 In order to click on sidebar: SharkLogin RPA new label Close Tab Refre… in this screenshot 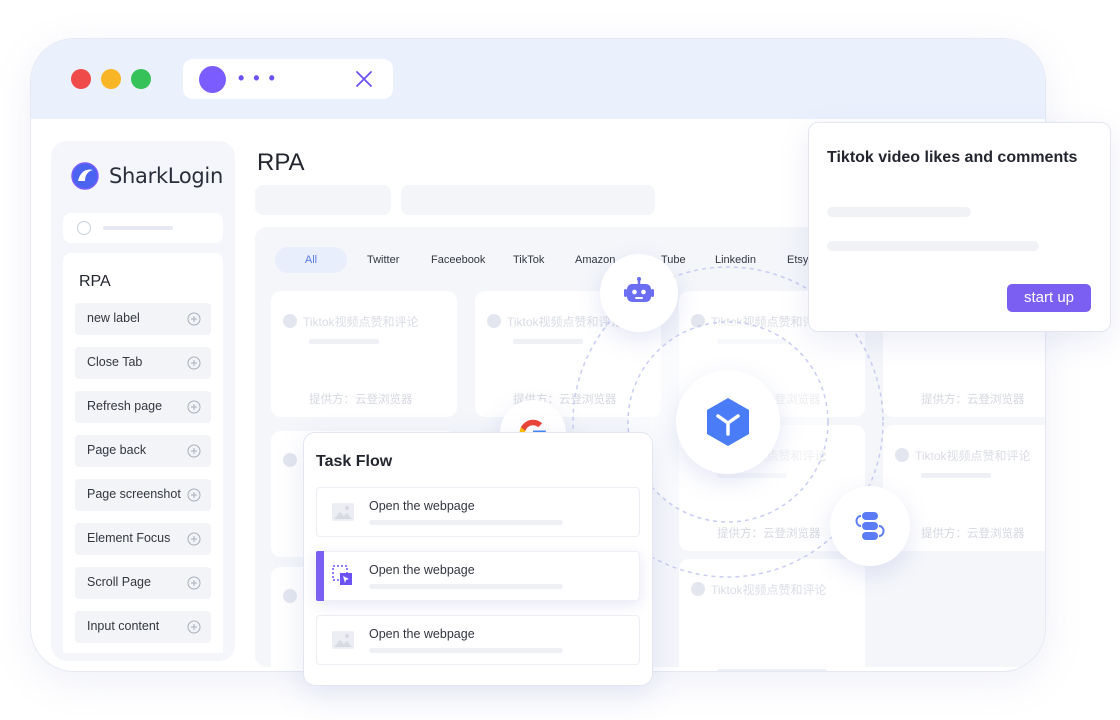, I will do `click(143, 401)`.